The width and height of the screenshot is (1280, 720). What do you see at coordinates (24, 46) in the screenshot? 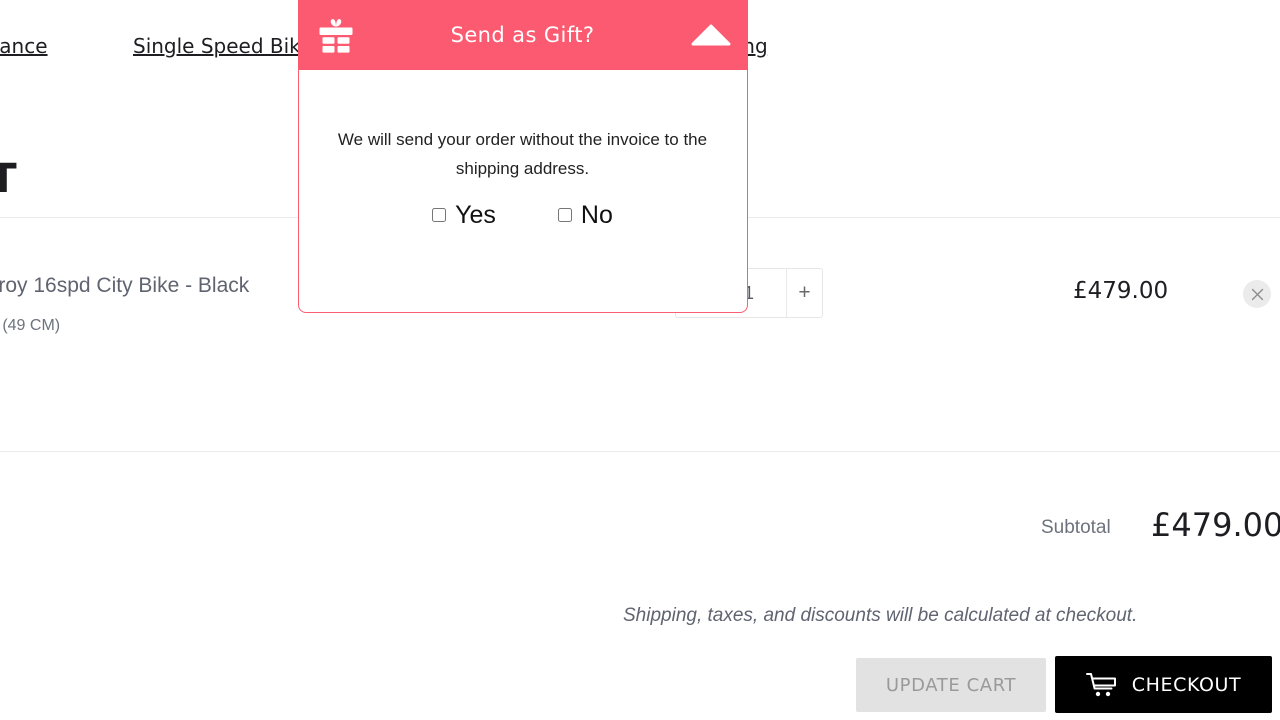
I see `nav-item-clearance: Clearance` at bounding box center [24, 46].